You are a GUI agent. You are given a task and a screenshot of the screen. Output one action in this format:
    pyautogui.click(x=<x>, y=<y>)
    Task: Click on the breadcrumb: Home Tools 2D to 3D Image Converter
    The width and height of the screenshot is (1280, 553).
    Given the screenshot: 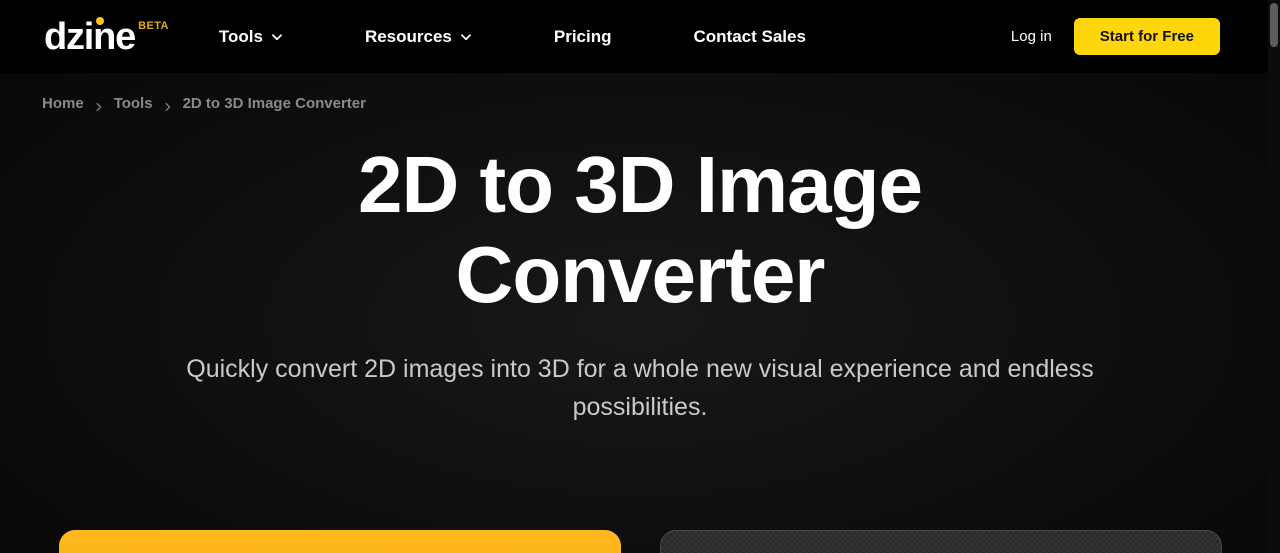 What is the action you would take?
    pyautogui.click(x=204, y=103)
    